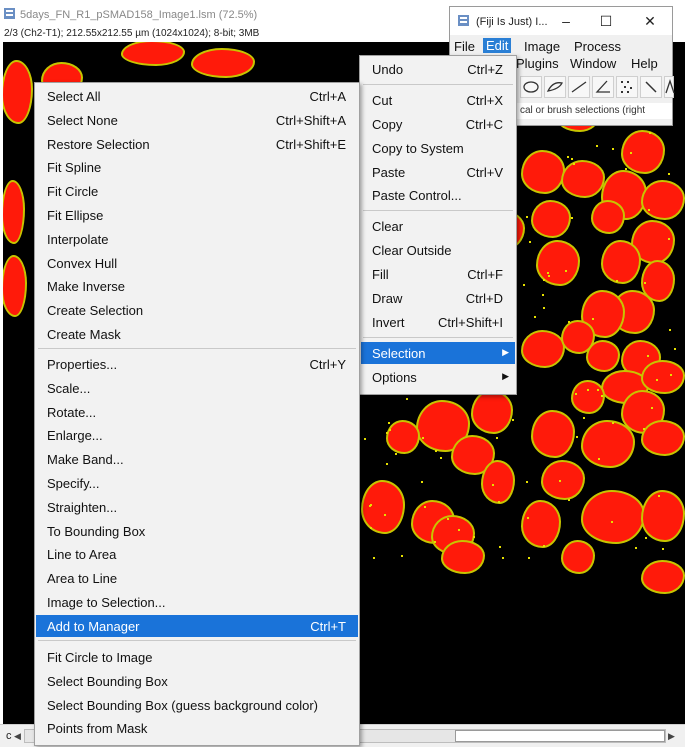 The image size is (685, 747). I want to click on menu-item-fit-circle: Fit Circle, so click(197, 191).